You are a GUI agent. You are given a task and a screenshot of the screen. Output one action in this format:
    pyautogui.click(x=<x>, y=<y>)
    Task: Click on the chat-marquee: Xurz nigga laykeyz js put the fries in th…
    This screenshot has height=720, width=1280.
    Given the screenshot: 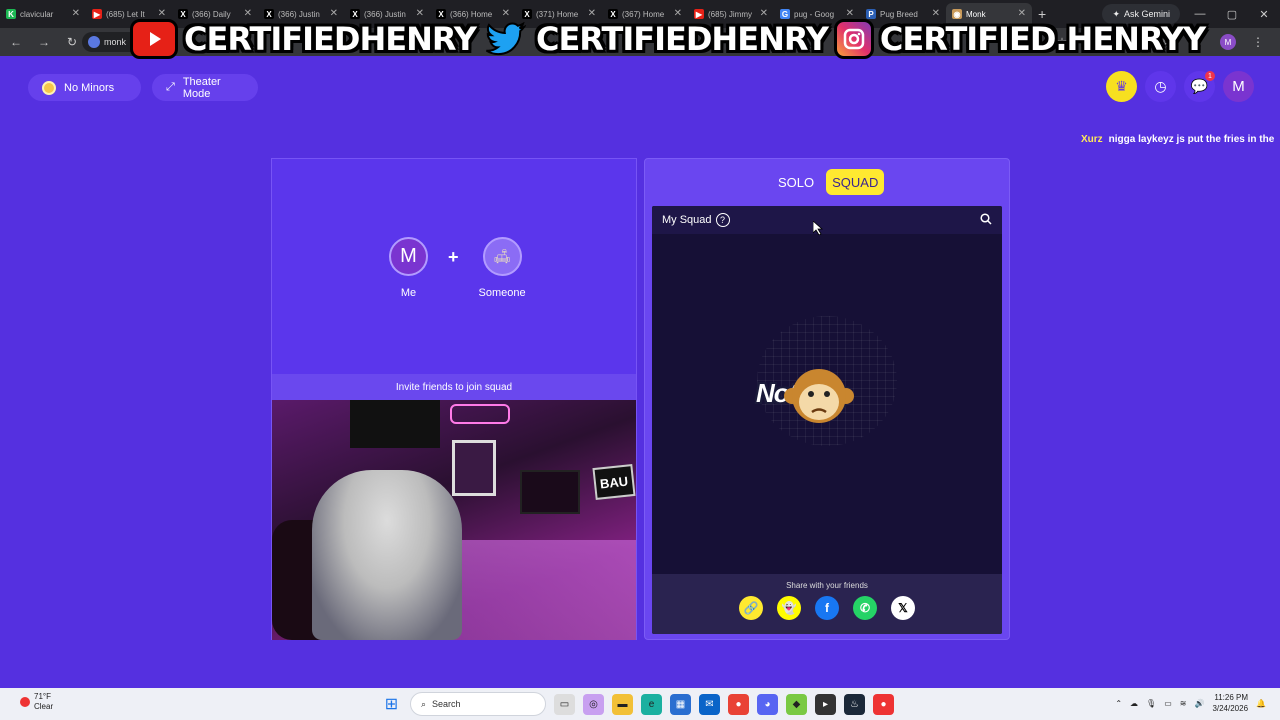 What is the action you would take?
    pyautogui.click(x=1180, y=139)
    